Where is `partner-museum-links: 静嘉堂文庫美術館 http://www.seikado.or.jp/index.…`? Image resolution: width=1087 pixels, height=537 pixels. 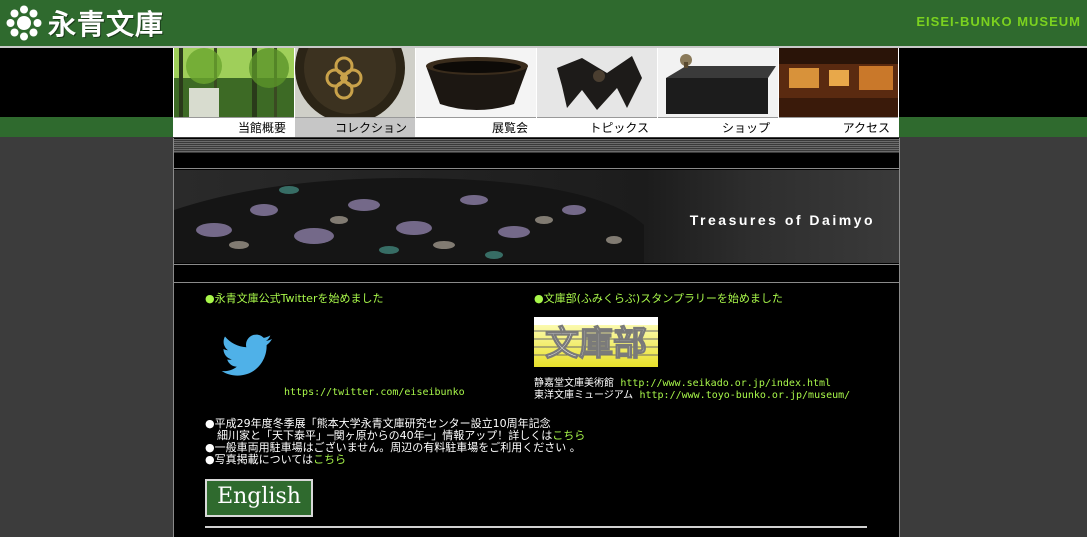
partner-museum-links: 静嘉堂文庫美術館 http://www.seikado.or.jp/index.… is located at coordinates (699, 390).